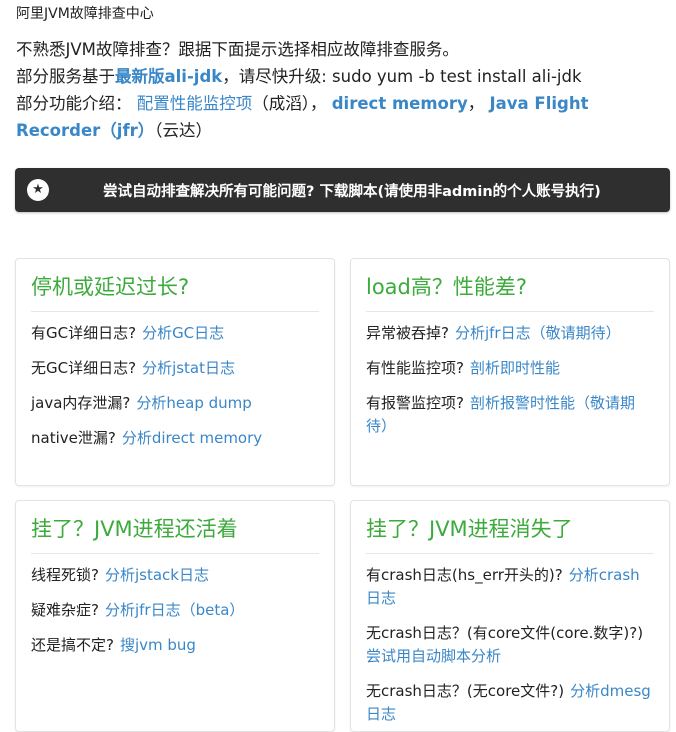  What do you see at coordinates (84, 368) in the screenshot?
I see `question-text: 无GC详细日志?` at bounding box center [84, 368].